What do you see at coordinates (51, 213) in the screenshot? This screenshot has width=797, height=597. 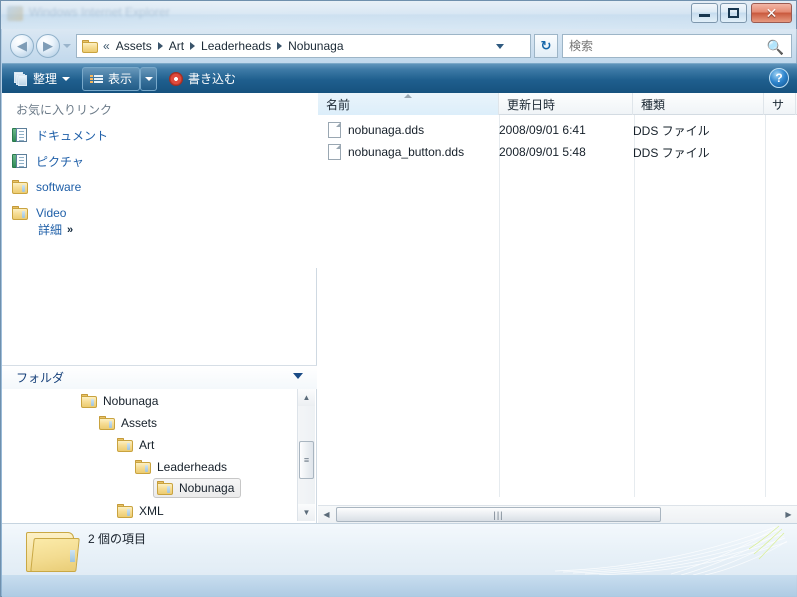 I see `sidebar-item-label: Video` at bounding box center [51, 213].